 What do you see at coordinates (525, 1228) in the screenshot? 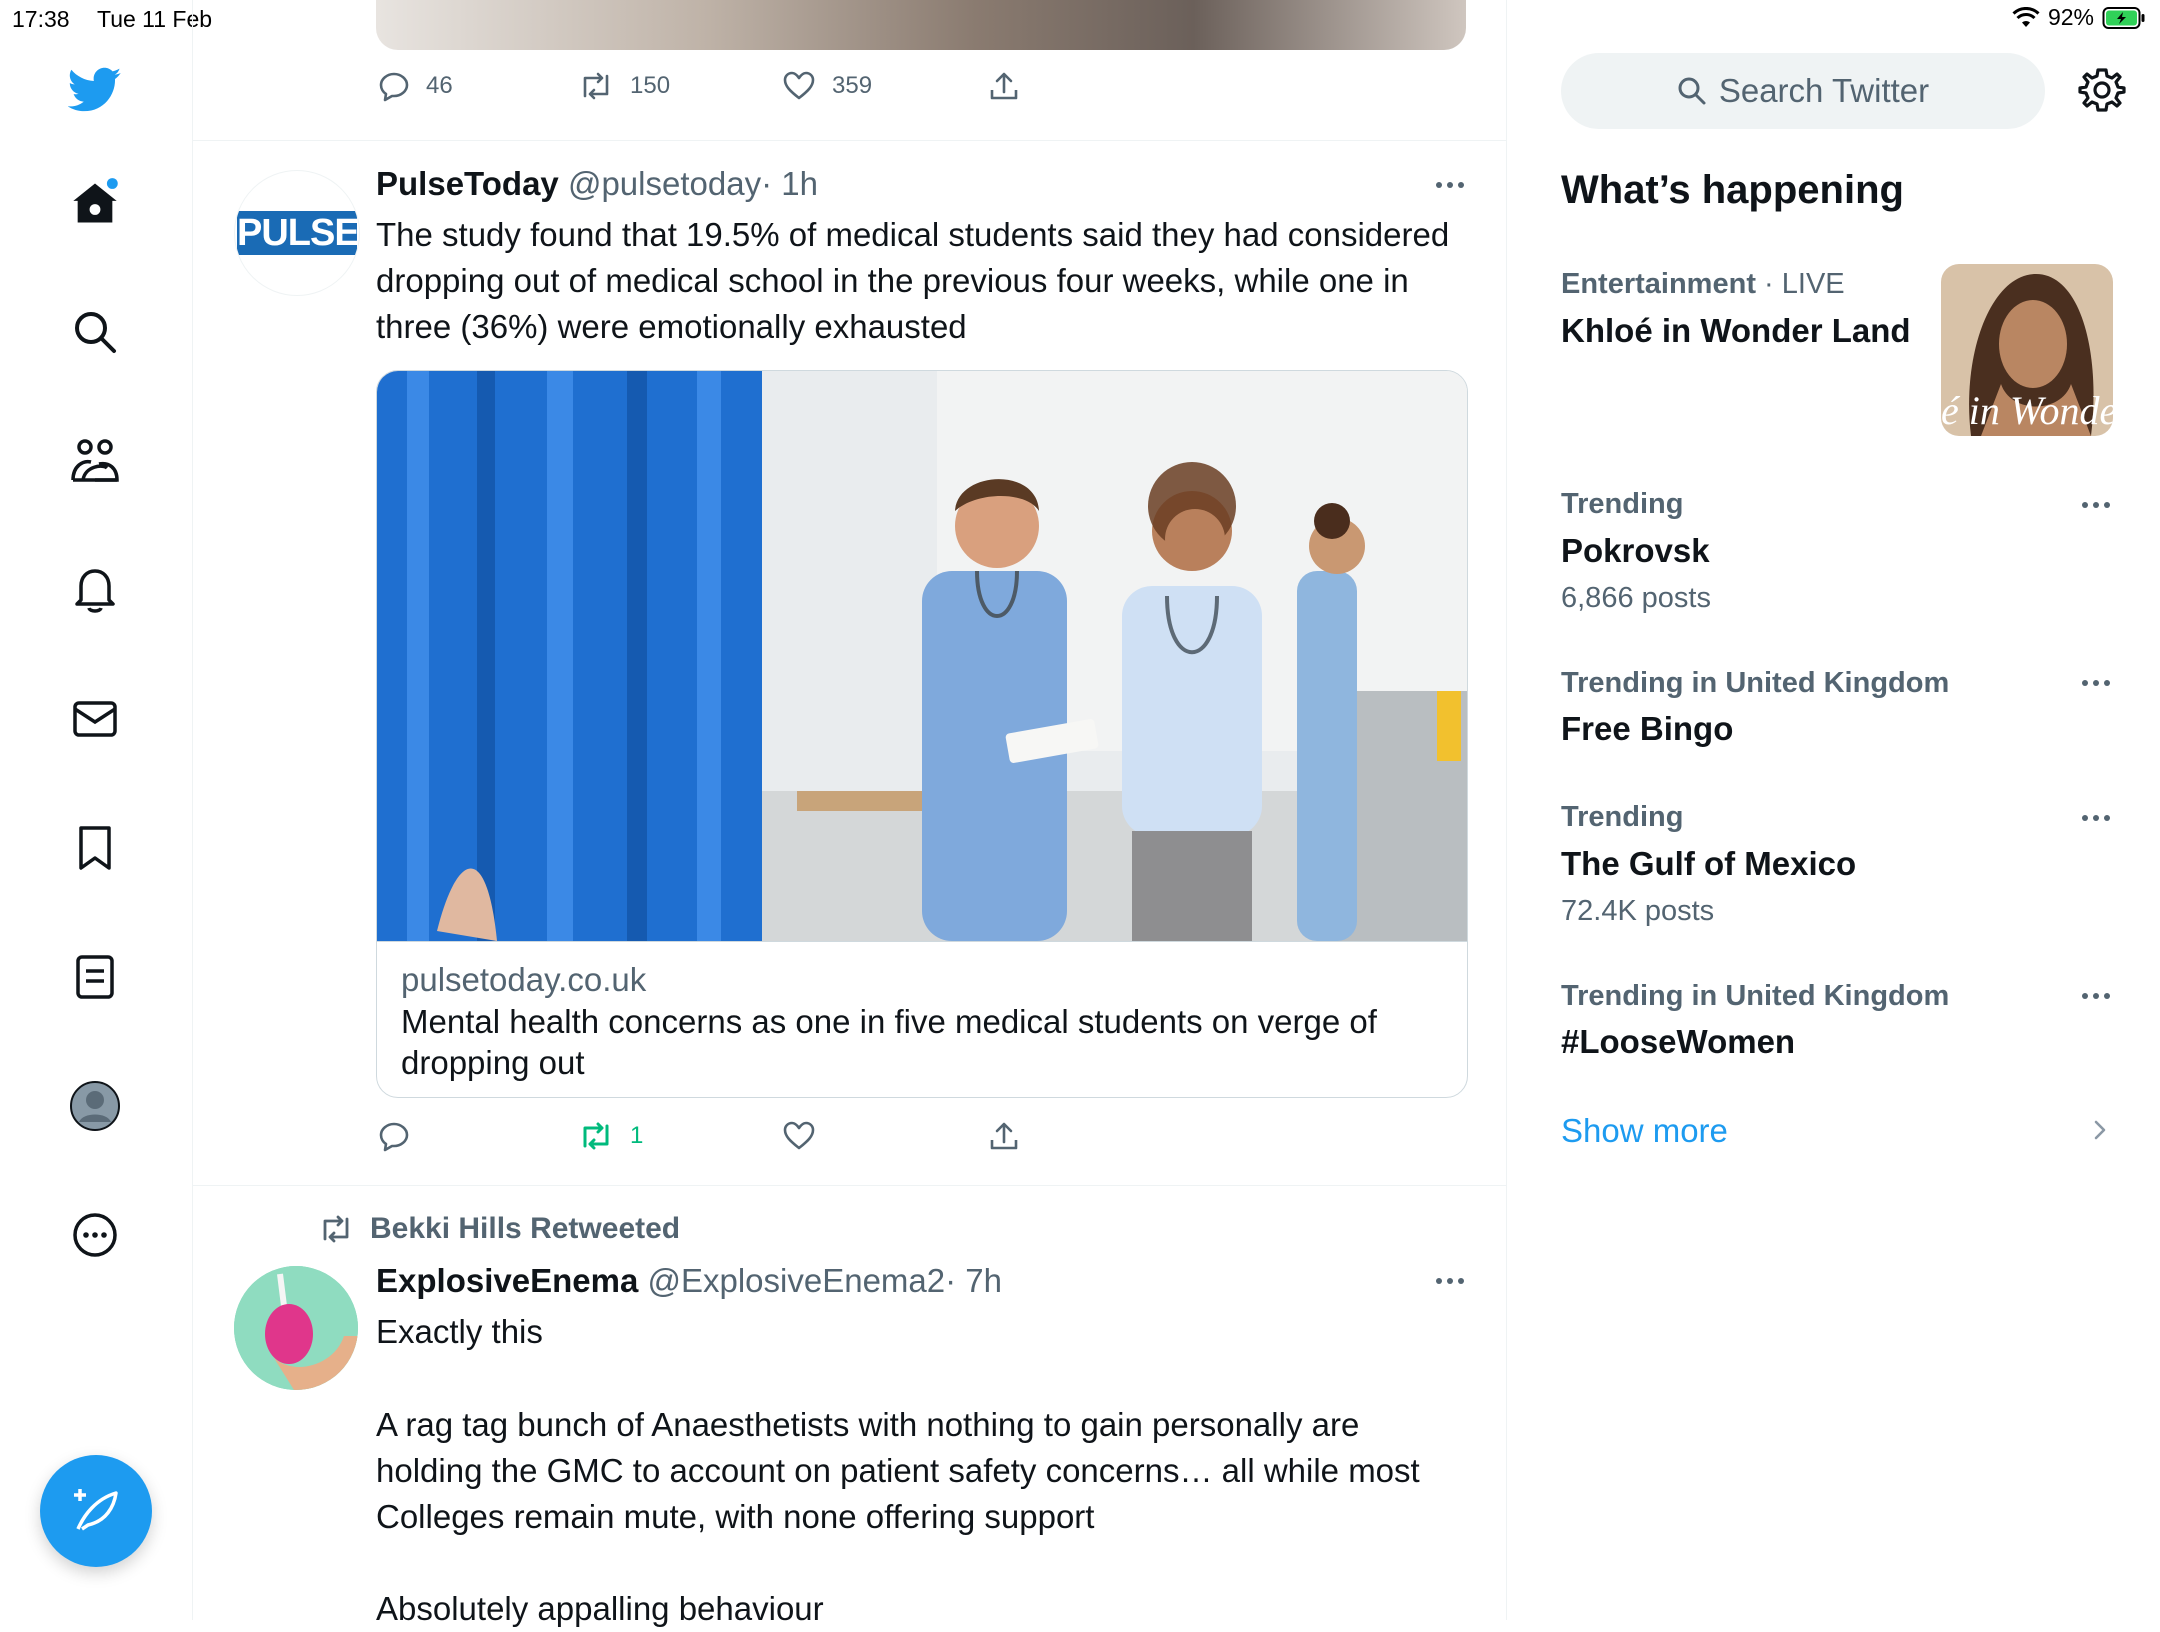
I see `retweeted-by-text: Bekki Hills Retweeted` at bounding box center [525, 1228].